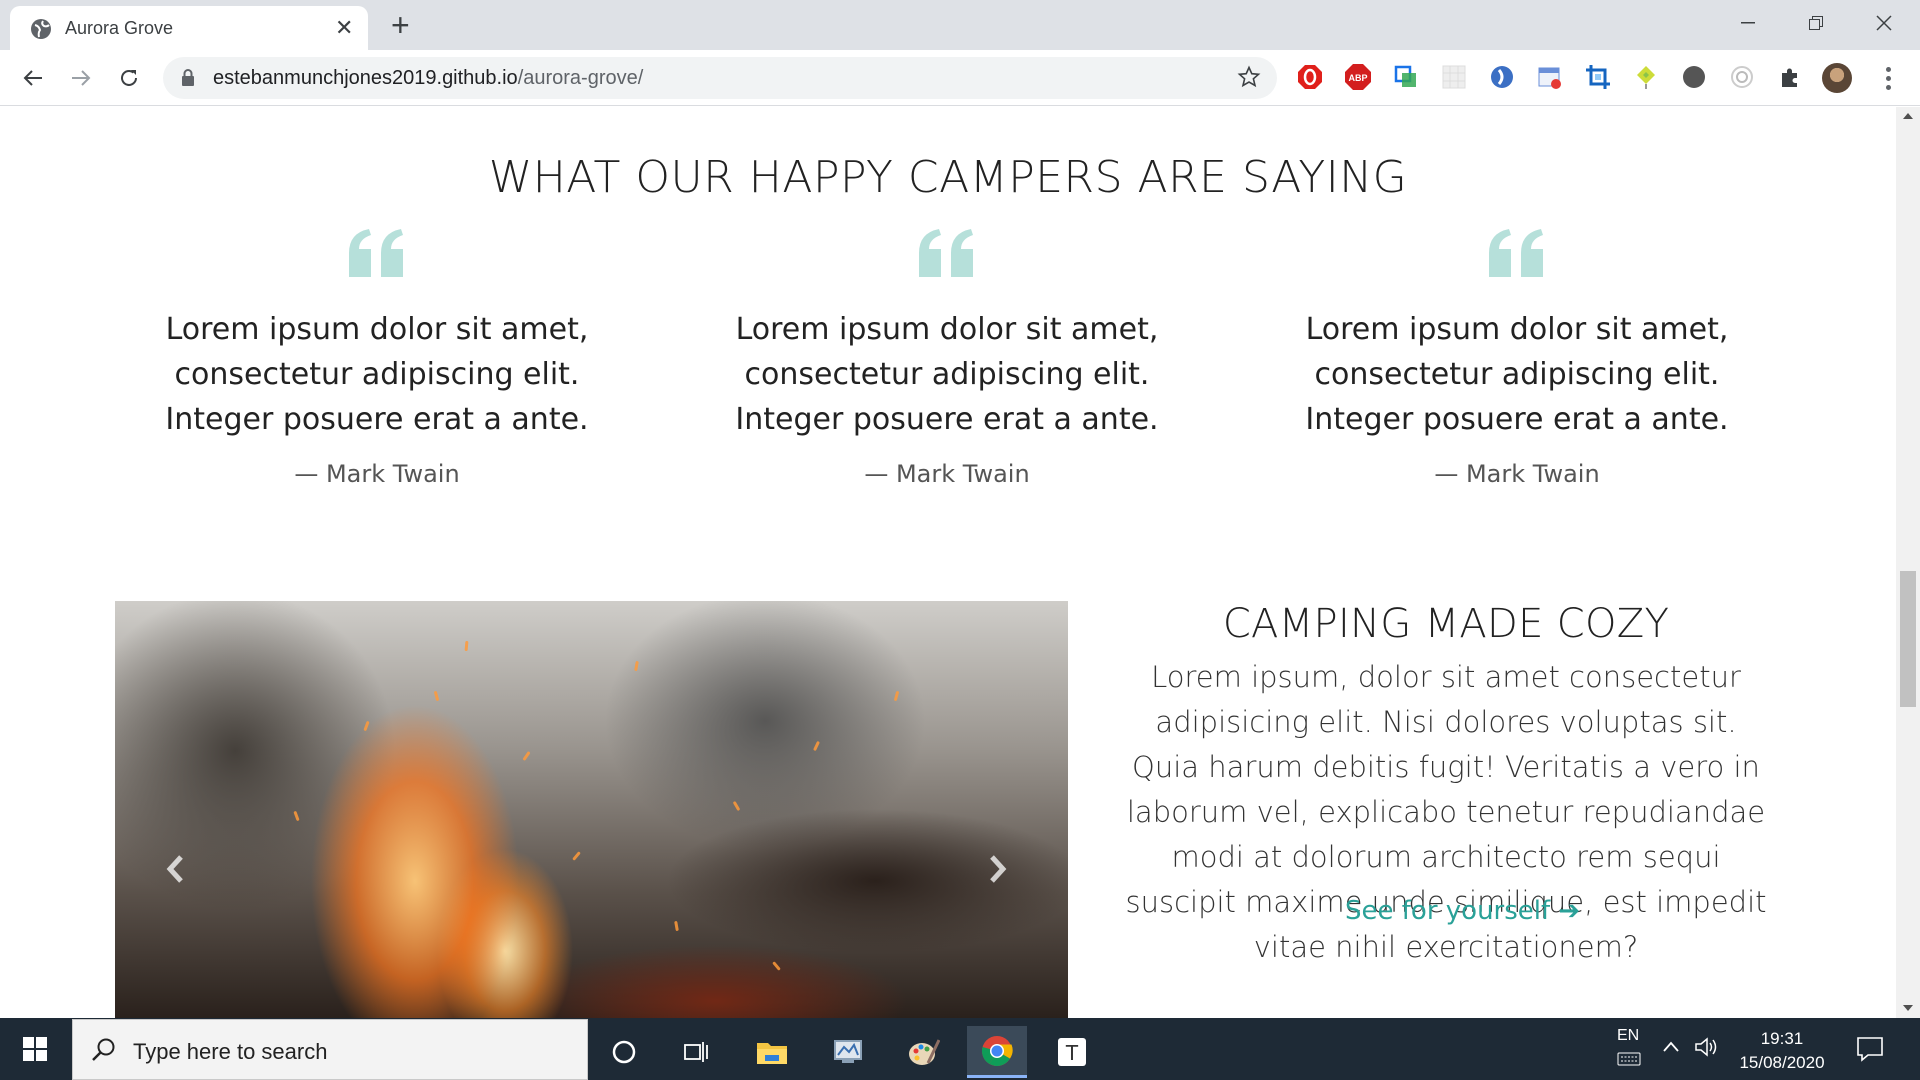 This screenshot has height=1080, width=1920. I want to click on bookmark-star-icon, so click(1249, 77).